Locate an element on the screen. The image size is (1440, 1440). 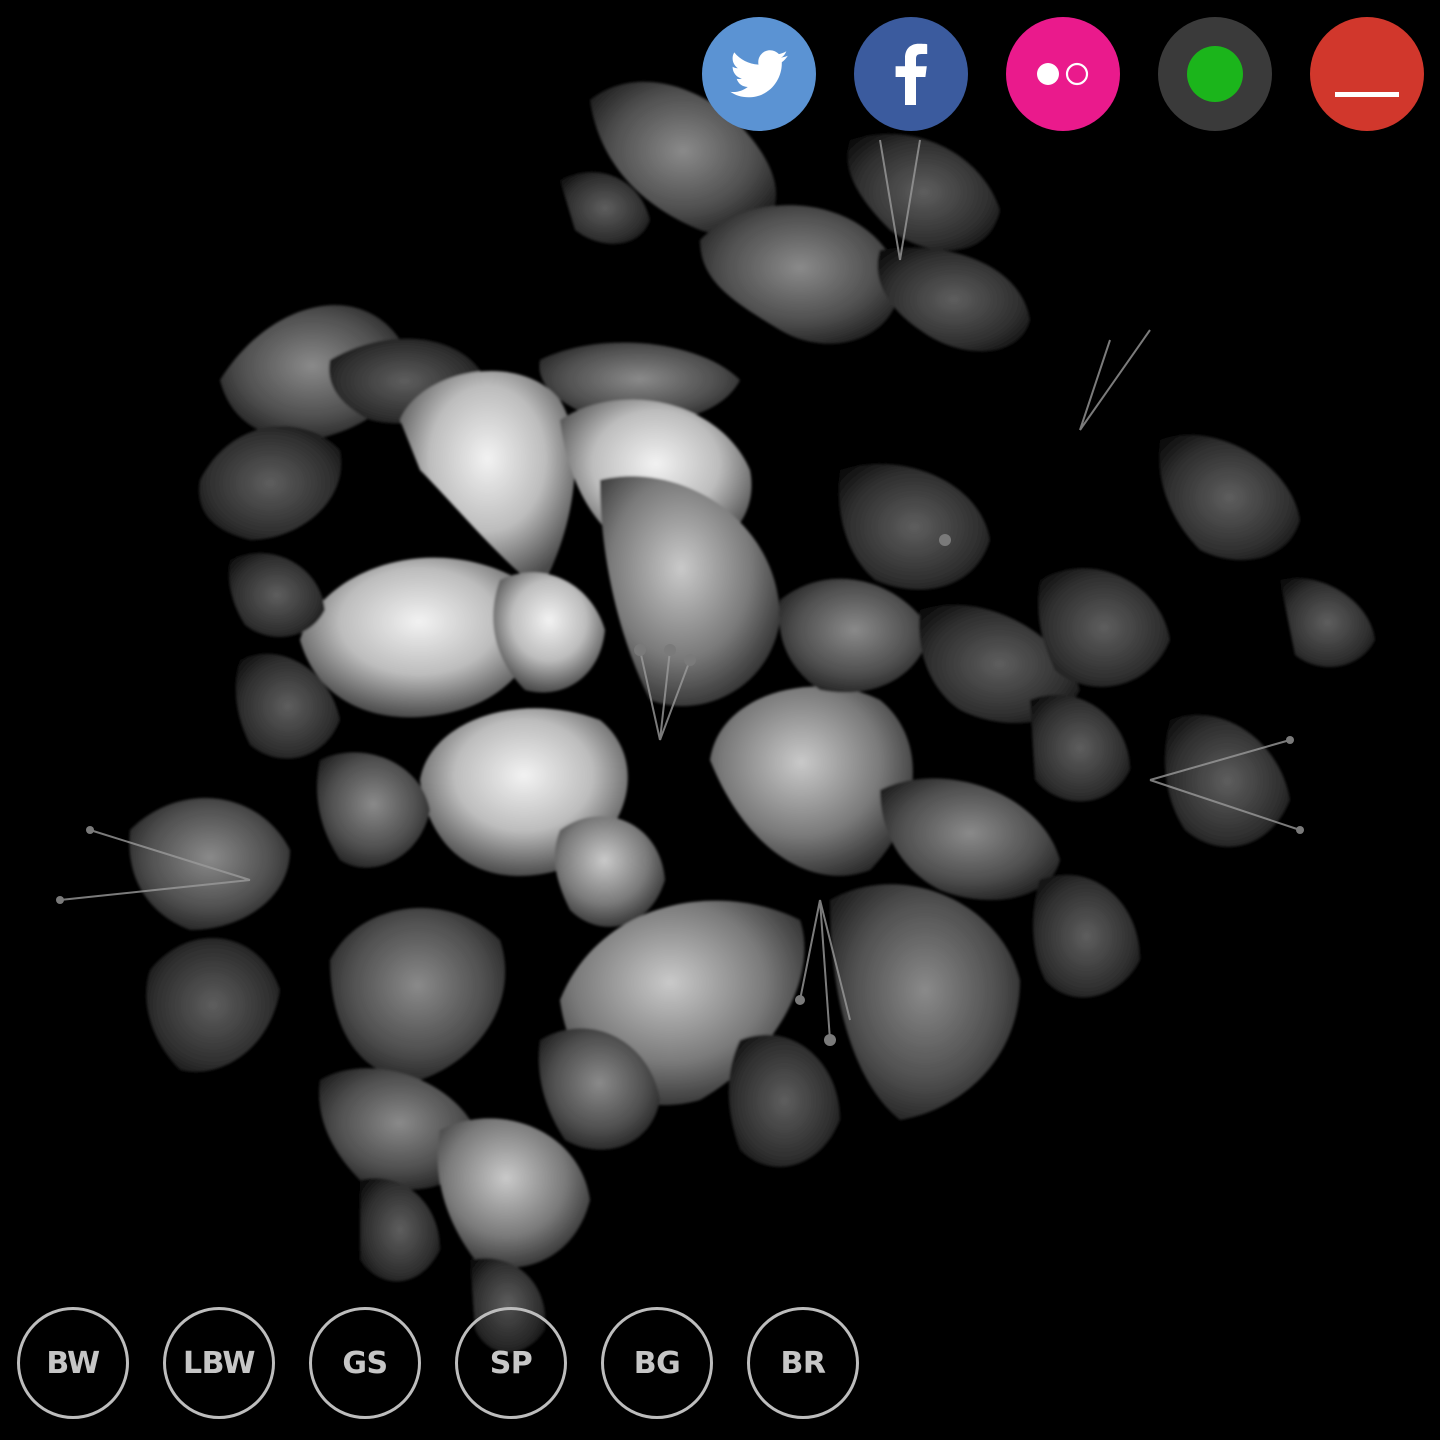
minimize-button is located at coordinates (1367, 74).